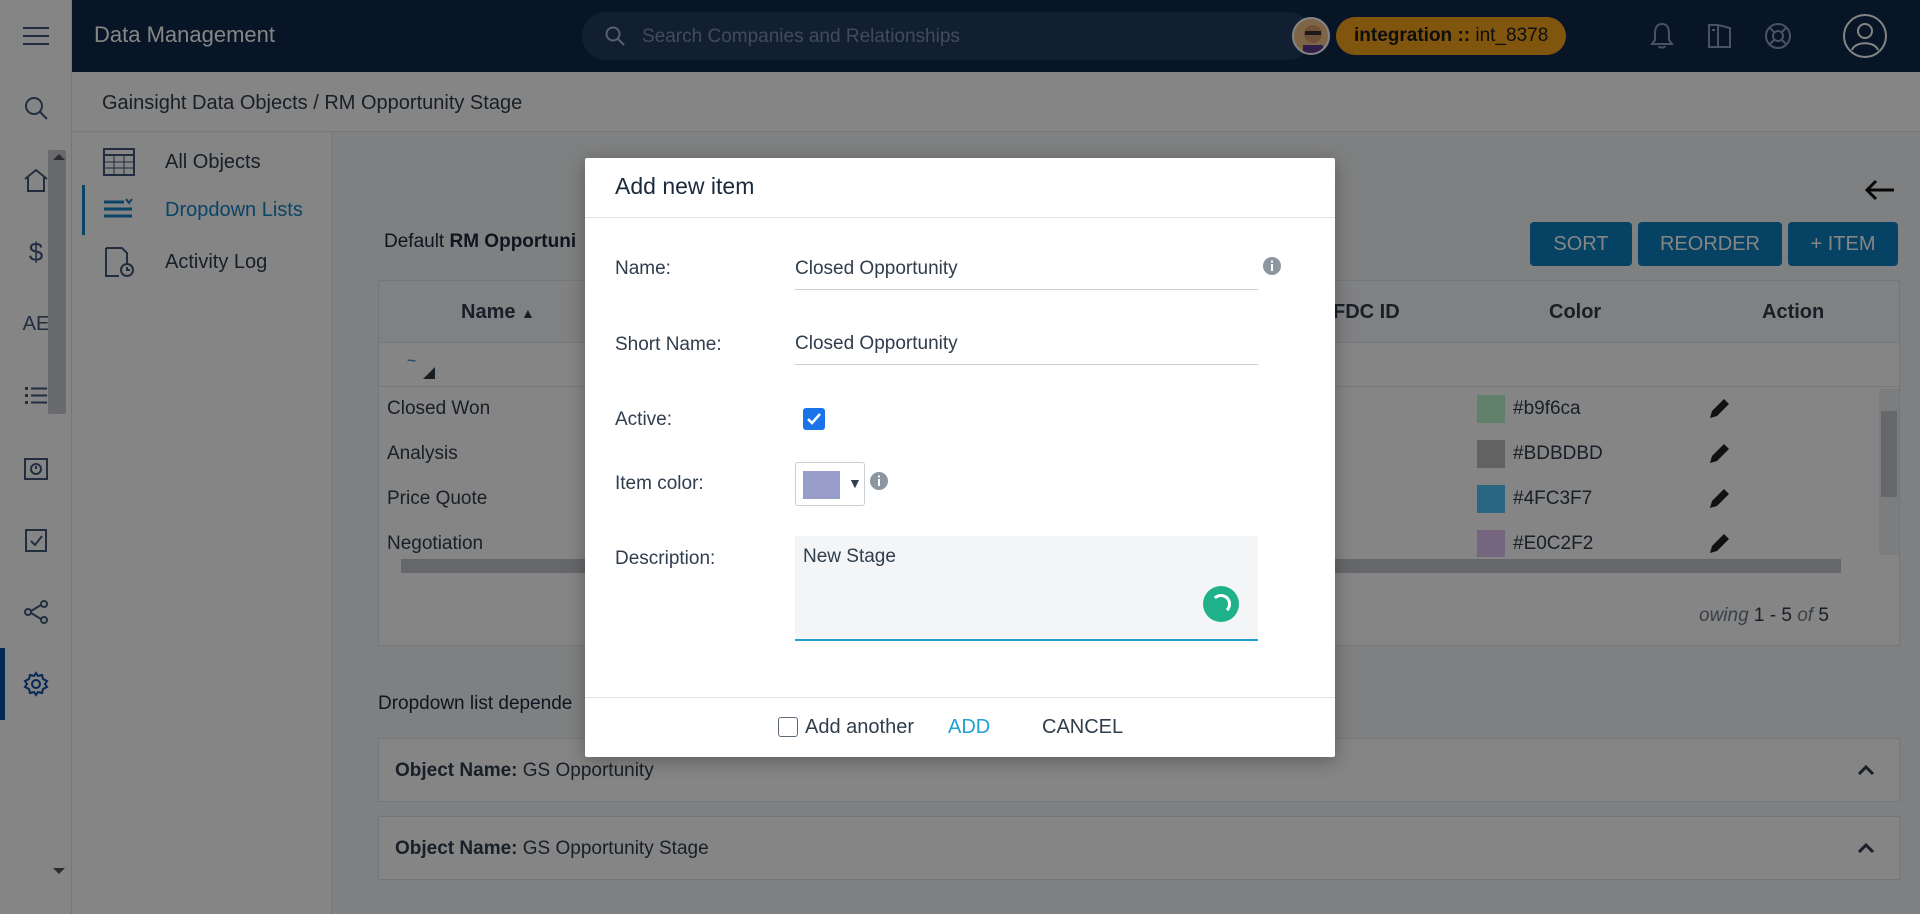 The width and height of the screenshot is (1920, 914). Describe the element at coordinates (665, 558) in the screenshot. I see `description-label: Description:` at that location.